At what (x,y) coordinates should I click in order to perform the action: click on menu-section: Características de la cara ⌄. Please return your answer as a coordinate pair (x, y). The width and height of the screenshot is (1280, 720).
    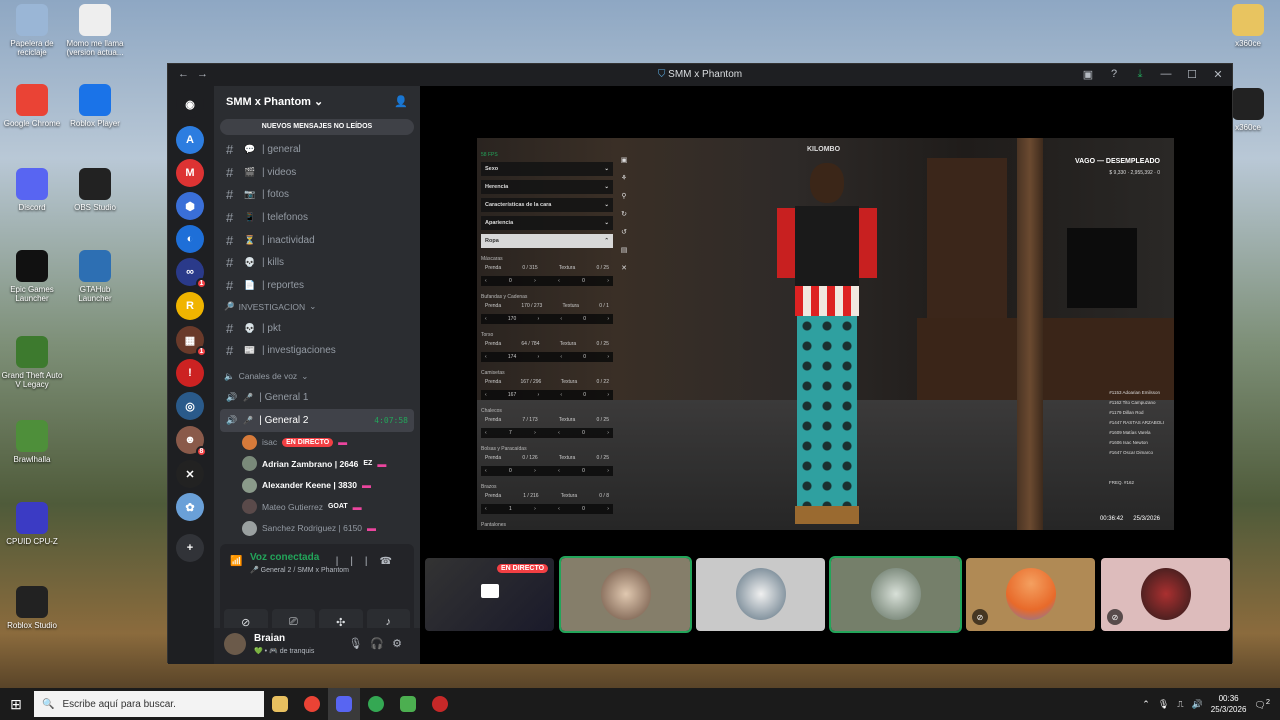
    Looking at the image, I should click on (547, 205).